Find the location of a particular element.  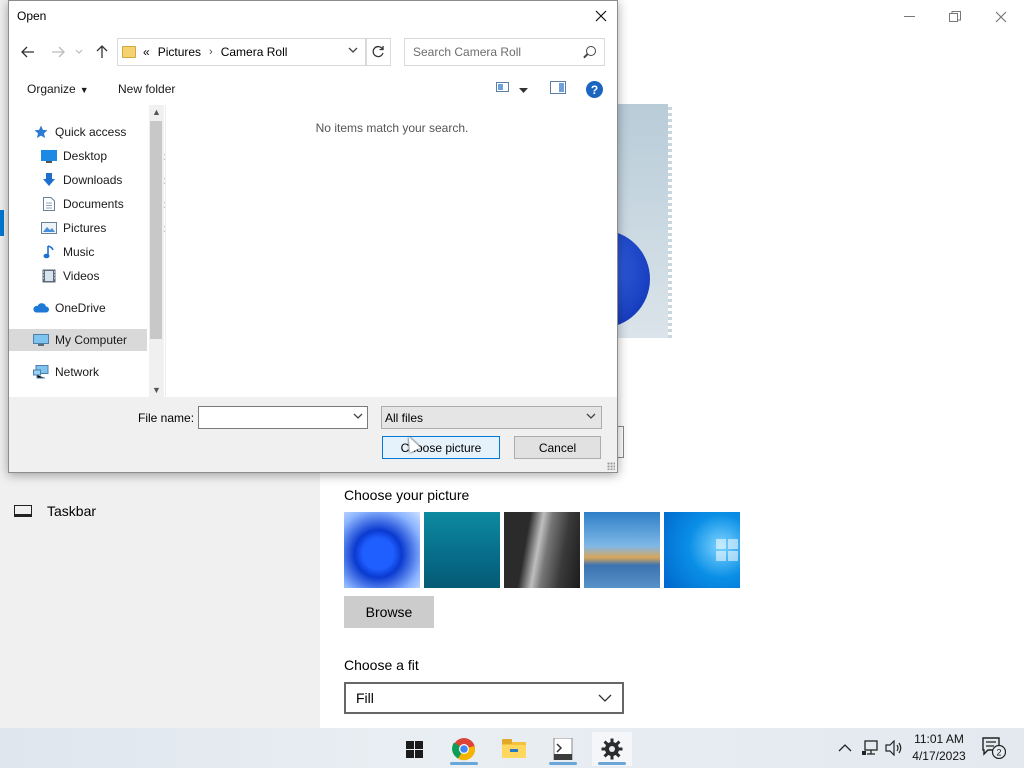

tree-item-label: Pictures is located at coordinates (85, 228).